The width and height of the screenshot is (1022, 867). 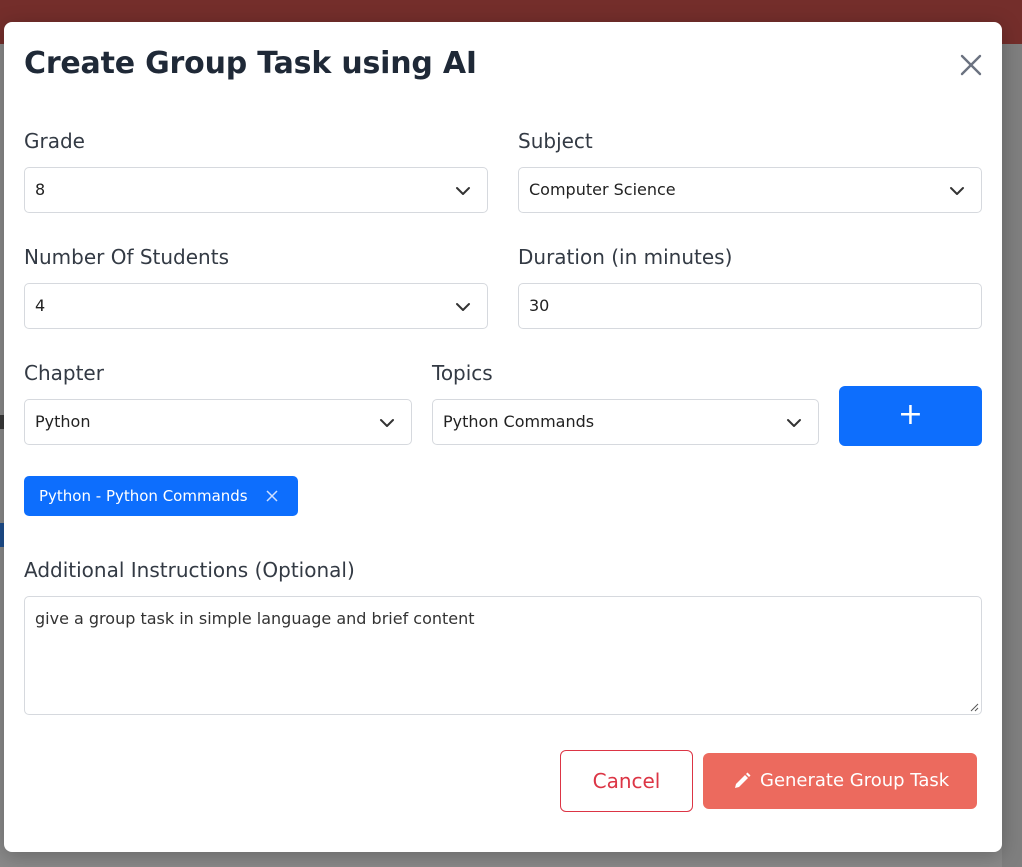 I want to click on pencil-icon, so click(x=743, y=780).